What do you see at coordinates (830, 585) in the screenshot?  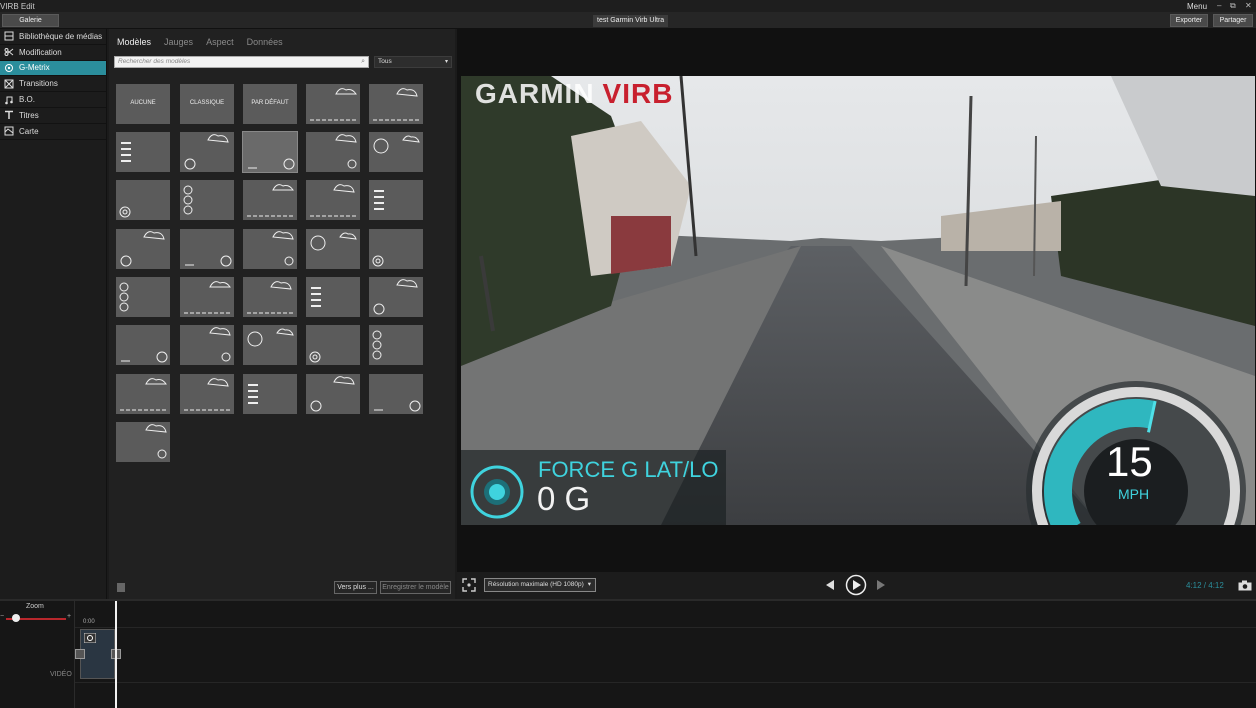 I see `previous-frame-icon` at bounding box center [830, 585].